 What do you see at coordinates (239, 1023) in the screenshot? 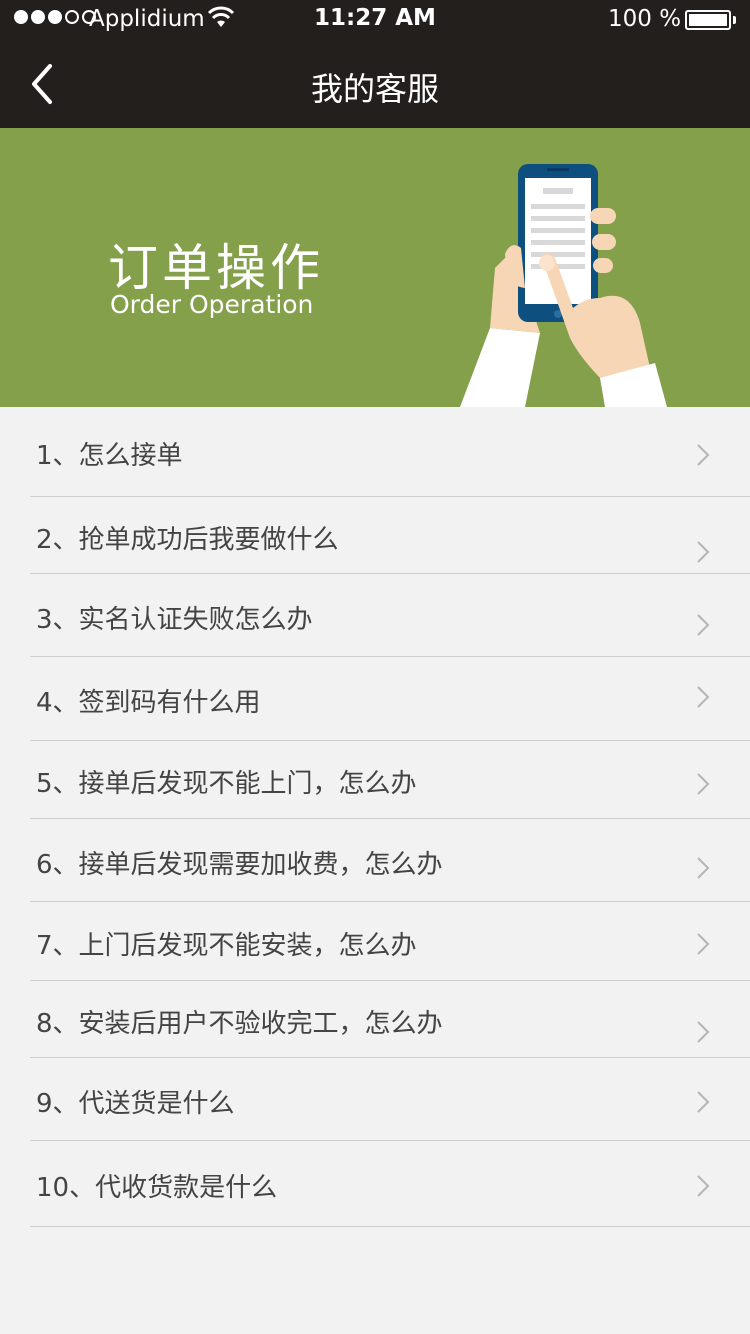
I see `faq-item-label: 8、安装后用户不验收完工，怎么办` at bounding box center [239, 1023].